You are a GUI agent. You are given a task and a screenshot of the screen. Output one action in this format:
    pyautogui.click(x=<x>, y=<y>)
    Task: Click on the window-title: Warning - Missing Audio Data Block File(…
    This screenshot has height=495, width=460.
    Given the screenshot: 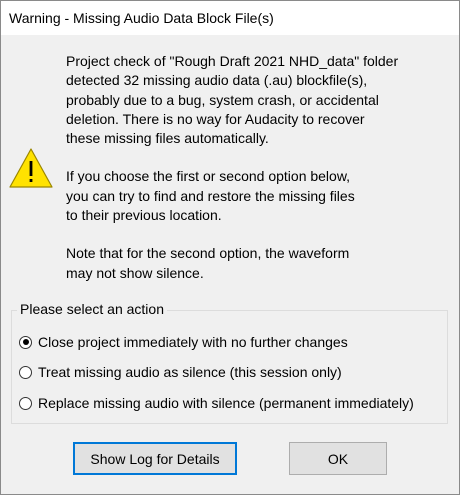 What is the action you would take?
    pyautogui.click(x=141, y=18)
    